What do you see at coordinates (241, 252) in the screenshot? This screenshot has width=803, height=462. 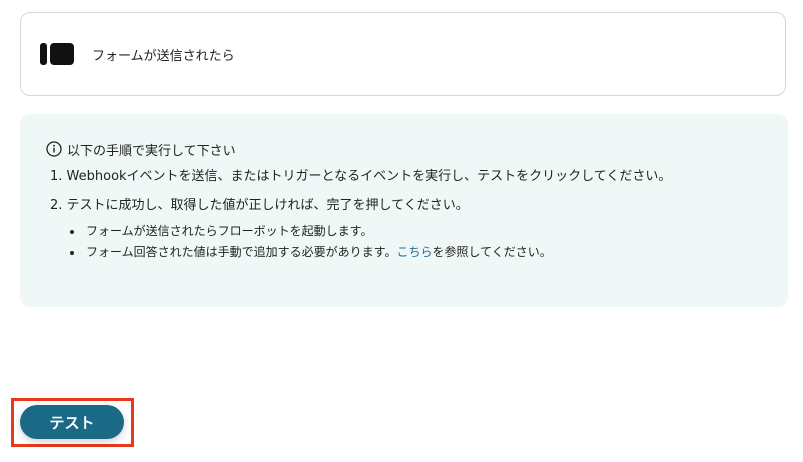 I see `note-text: フォーム回答された値は手動で追加する必要があります。` at bounding box center [241, 252].